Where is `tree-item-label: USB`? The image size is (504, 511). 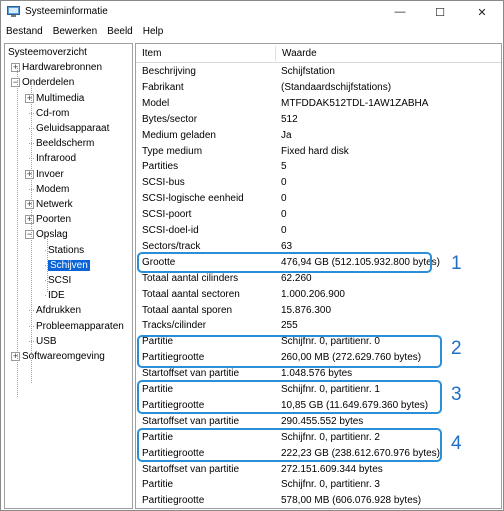 tree-item-label: USB is located at coordinates (46, 341).